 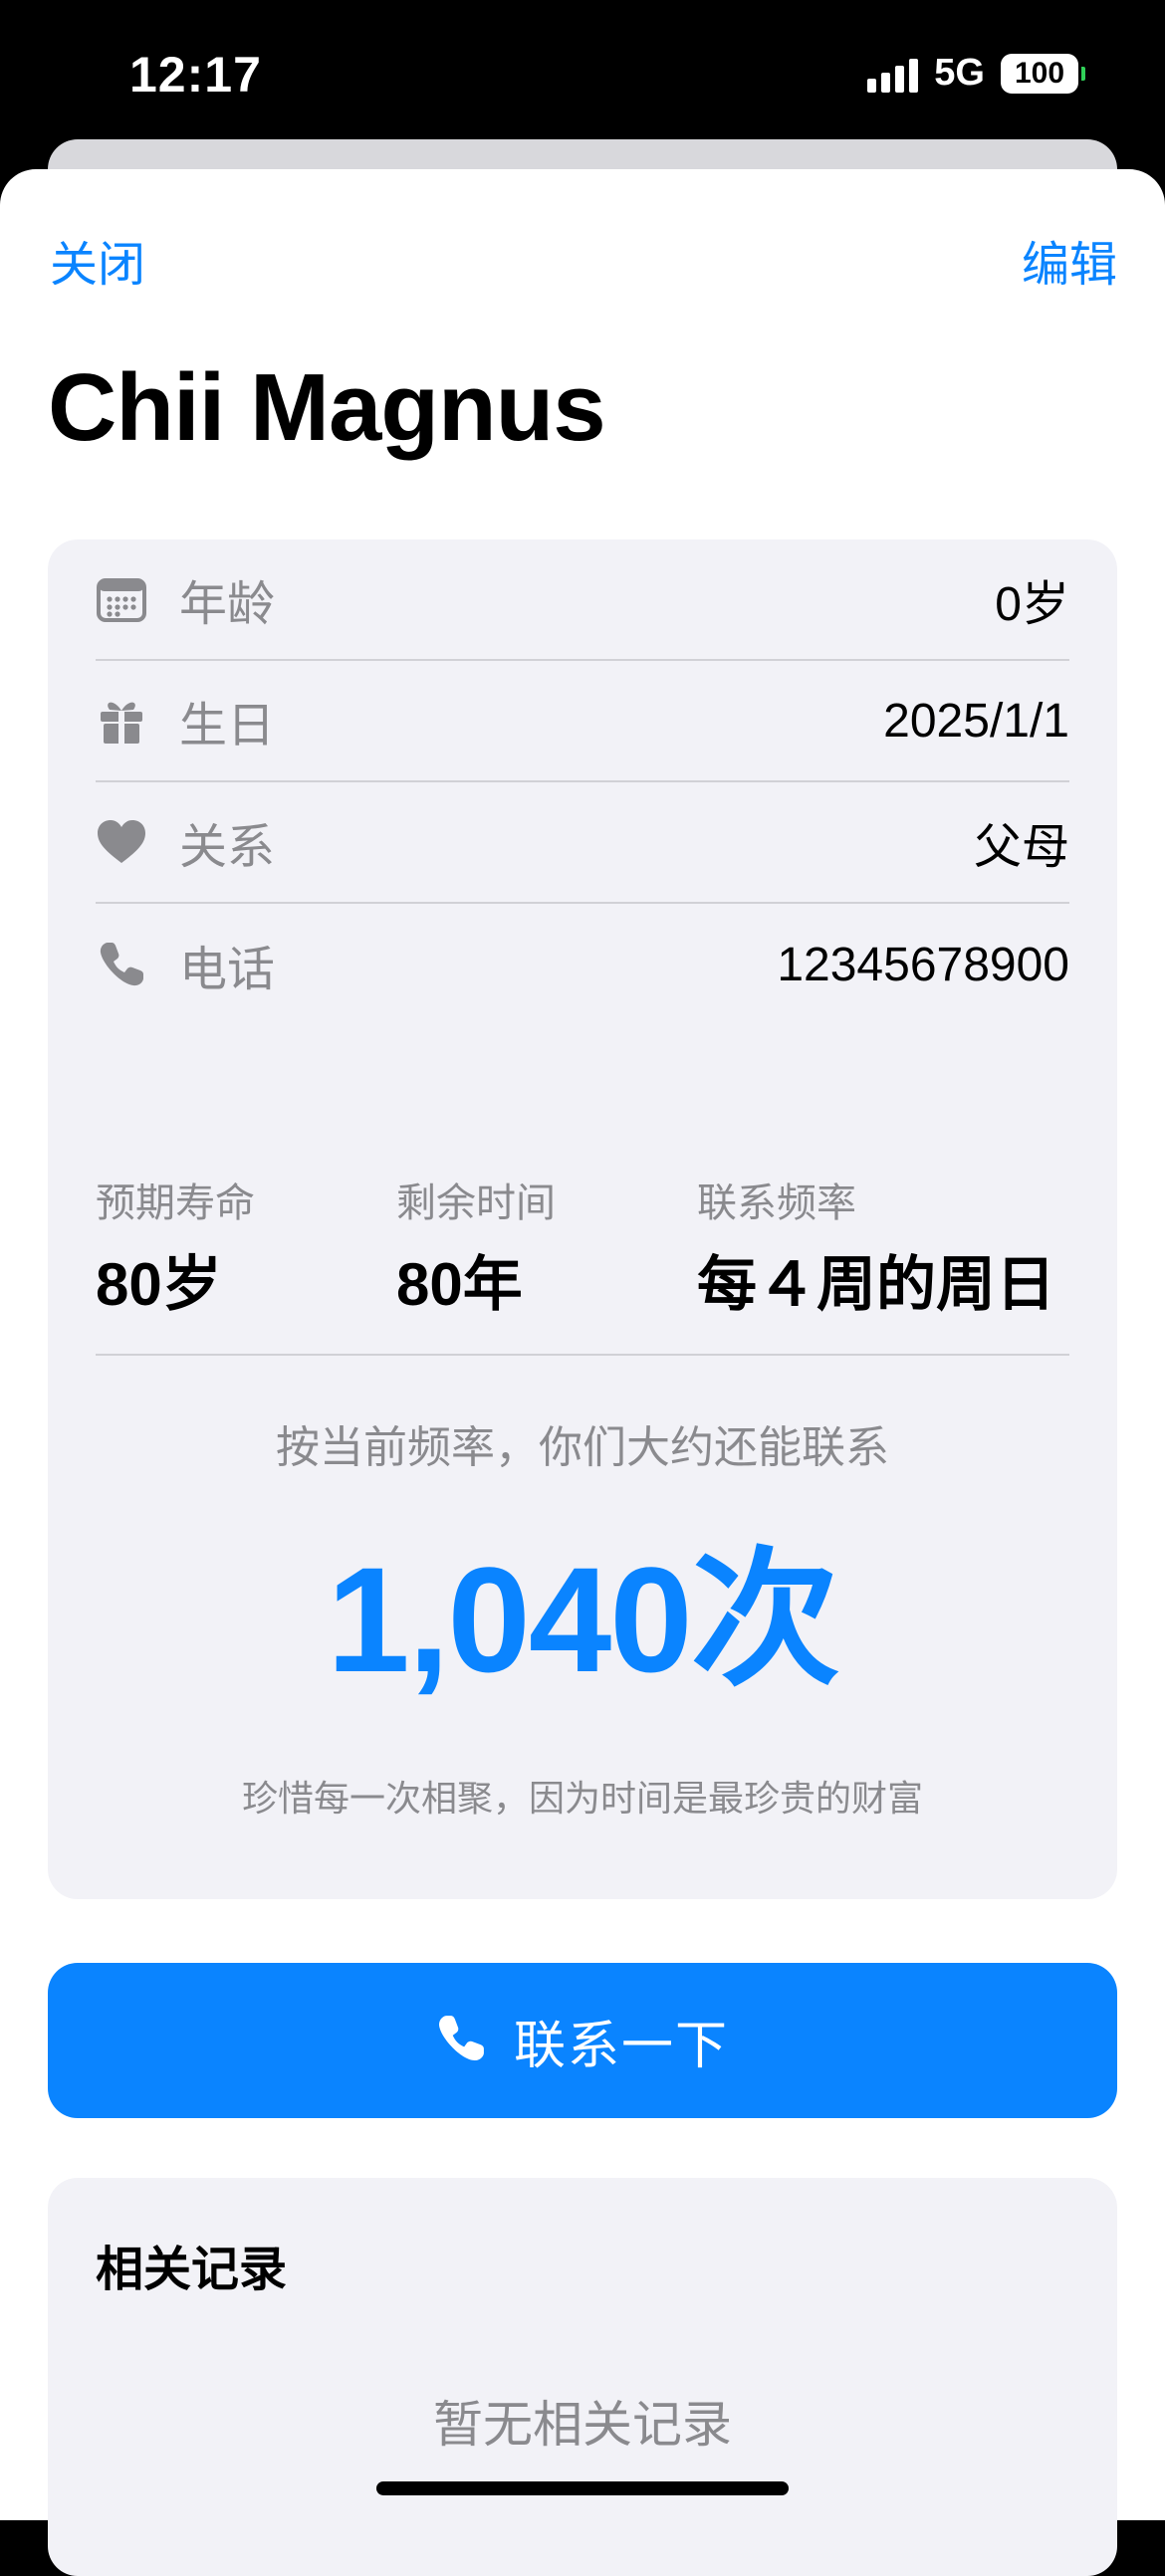 I want to click on remaining-contacts-caption: 按当前频率，你们大约还能联系, so click(x=582, y=1447).